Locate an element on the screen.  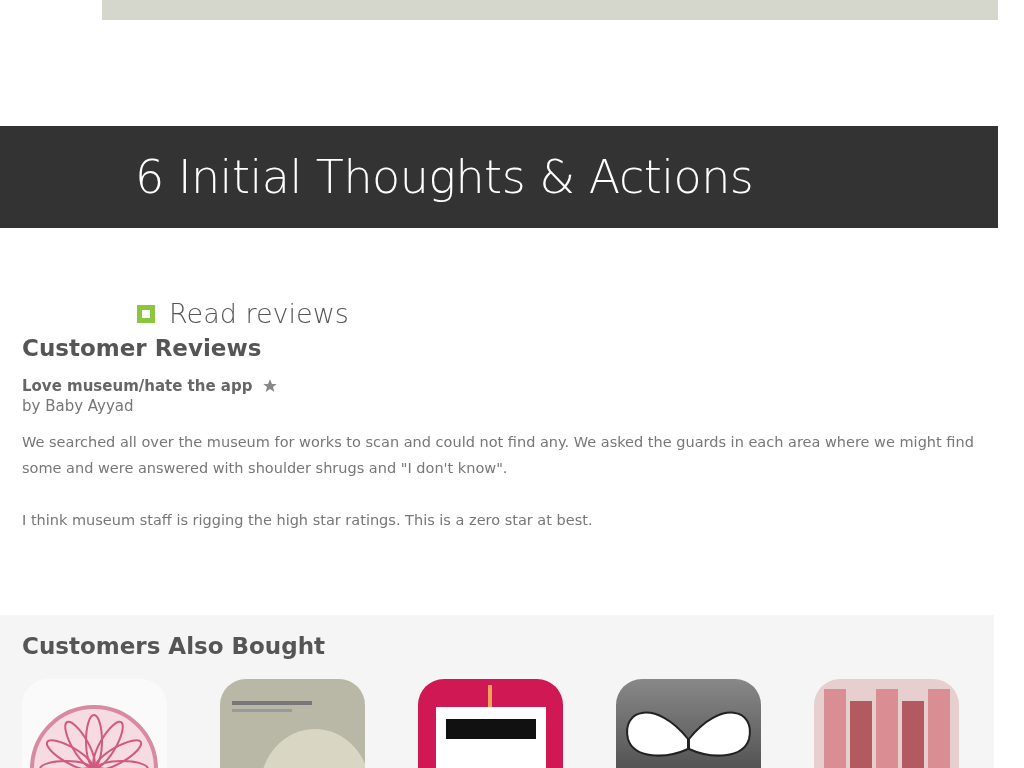
slide-title: 6 Initial Thoughts & Actions is located at coordinates (444, 177).